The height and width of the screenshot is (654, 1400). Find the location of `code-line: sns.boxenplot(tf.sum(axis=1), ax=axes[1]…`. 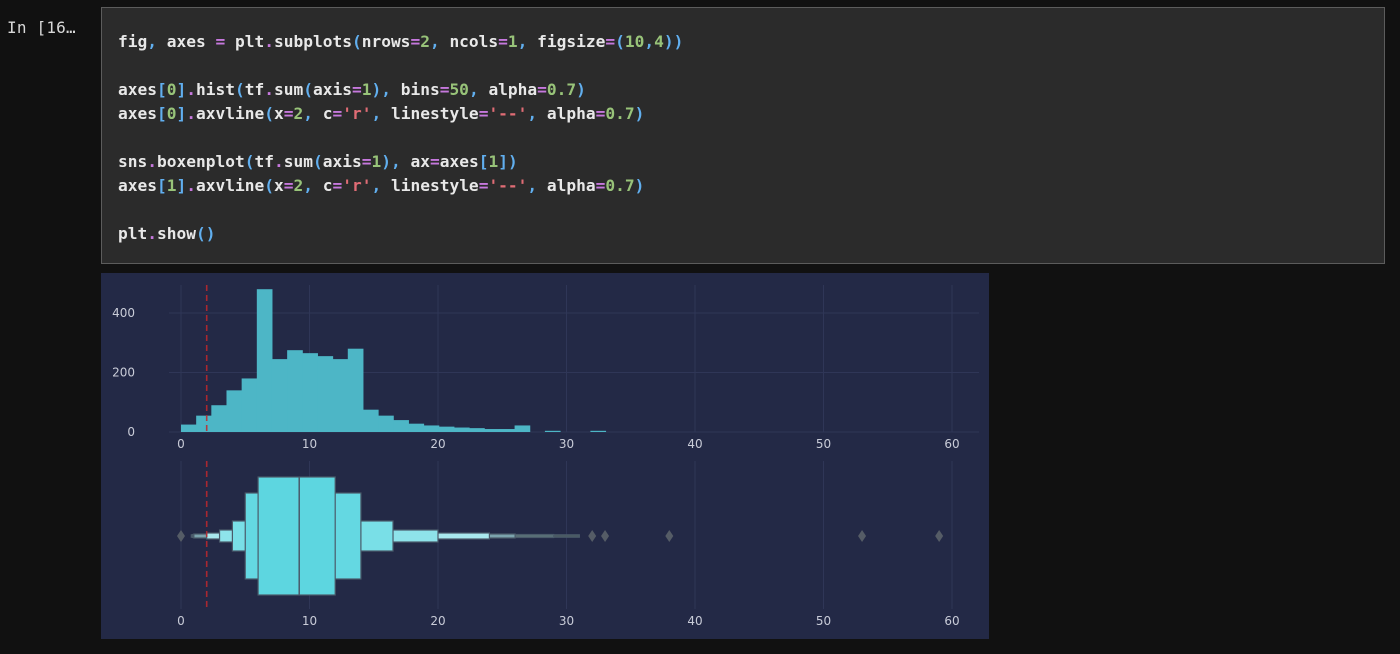

code-line: sns.boxenplot(tf.sum(axis=1), ax=axes[1]… is located at coordinates (318, 161).